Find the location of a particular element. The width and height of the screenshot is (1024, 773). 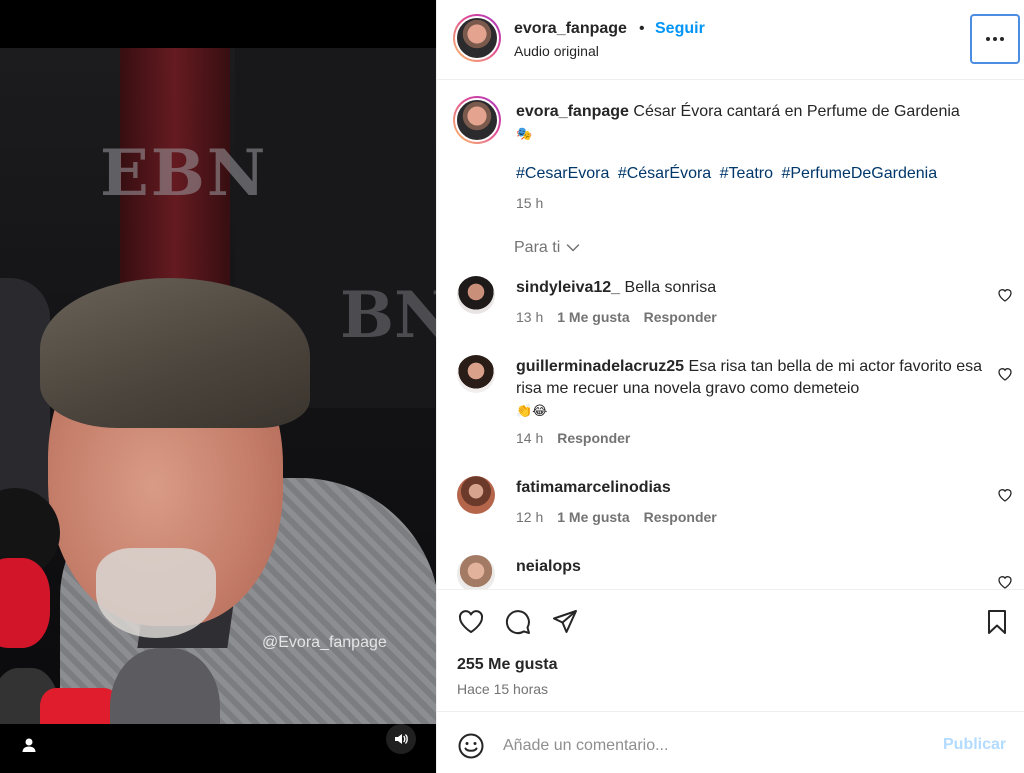

comment-meta: 12 h 1 Me gusta Responder is located at coordinates (616, 517).